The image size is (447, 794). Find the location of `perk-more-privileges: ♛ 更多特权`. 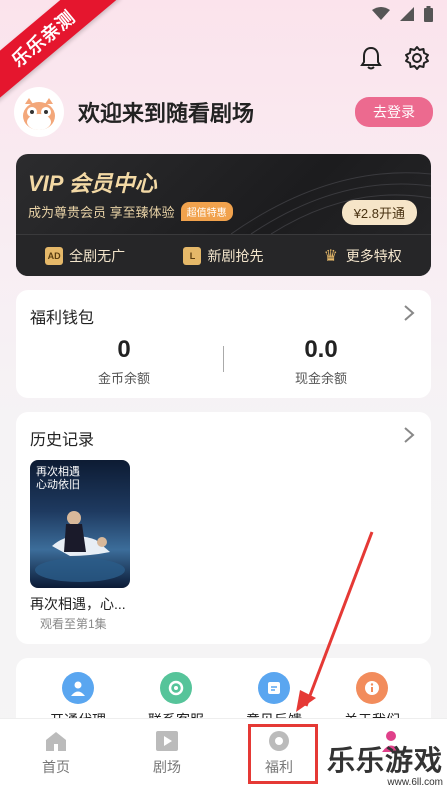

perk-more-privileges: ♛ 更多特权 is located at coordinates (362, 256).